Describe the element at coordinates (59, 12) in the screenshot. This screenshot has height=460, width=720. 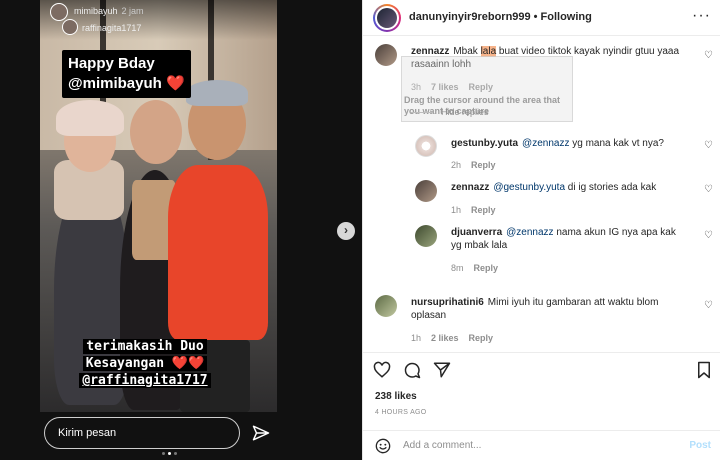
I see `story-avatar` at that location.